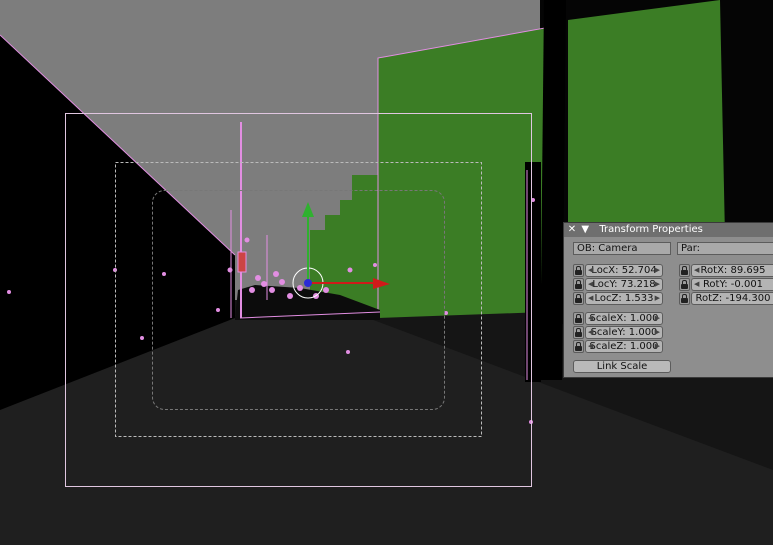  I want to click on lock-rot-x-icon, so click(684, 270).